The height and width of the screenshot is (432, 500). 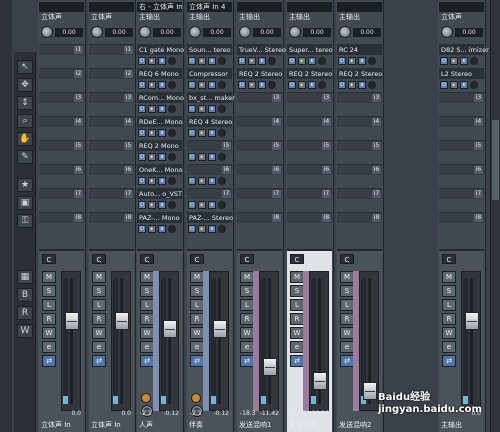 What do you see at coordinates (196, 398) in the screenshot?
I see `record-icon` at bounding box center [196, 398].